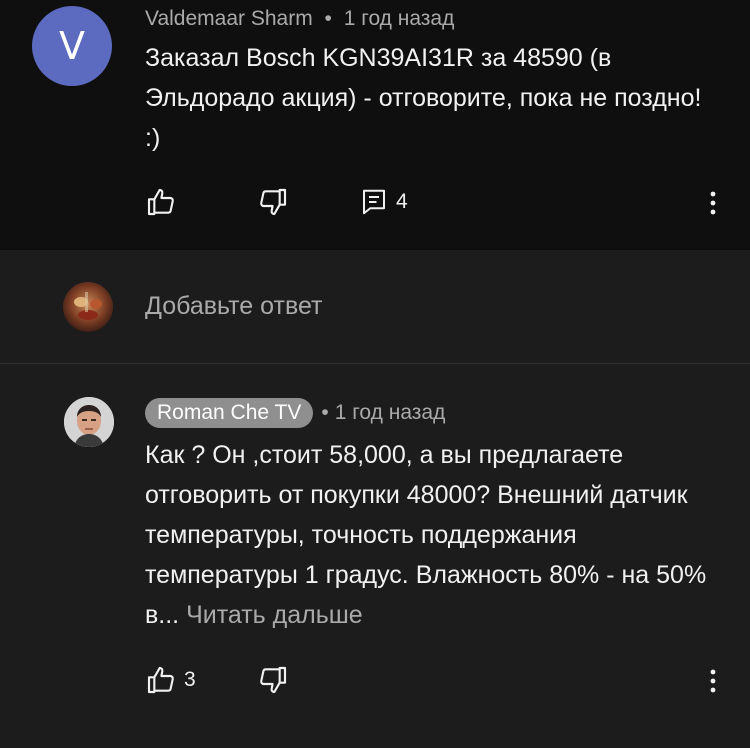 The height and width of the screenshot is (748, 750). What do you see at coordinates (72, 46) in the screenshot?
I see `author-avatar: V` at bounding box center [72, 46].